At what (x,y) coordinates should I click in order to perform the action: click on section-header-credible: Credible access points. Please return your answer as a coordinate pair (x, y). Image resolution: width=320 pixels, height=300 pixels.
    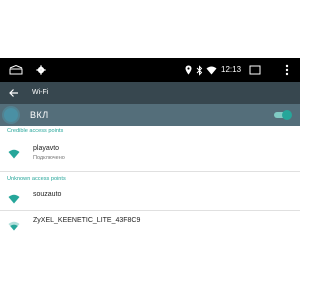
    Looking at the image, I should click on (35, 131).